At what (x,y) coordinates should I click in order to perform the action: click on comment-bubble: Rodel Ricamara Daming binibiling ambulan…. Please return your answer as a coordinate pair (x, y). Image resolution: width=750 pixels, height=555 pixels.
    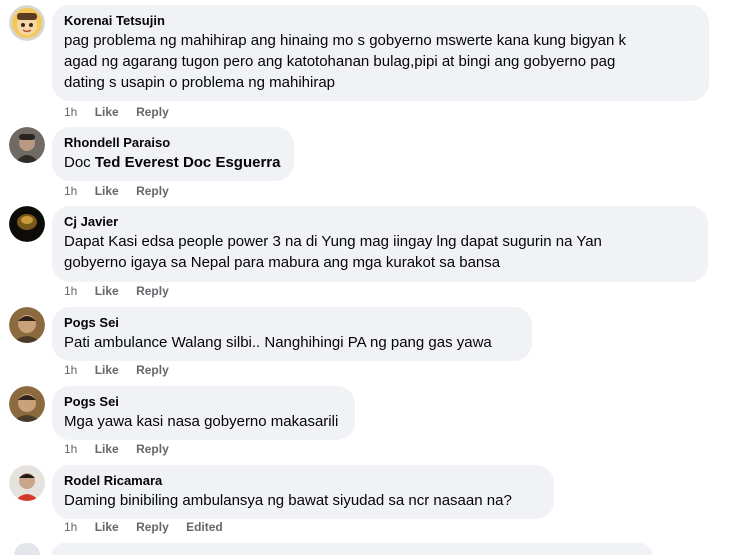
    Looking at the image, I should click on (303, 492).